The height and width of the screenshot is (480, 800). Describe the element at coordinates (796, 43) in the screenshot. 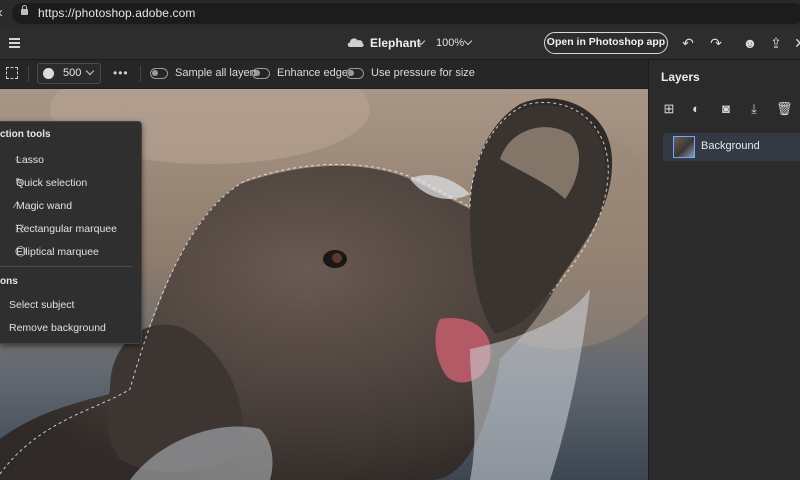

I see `close-icon: ✕` at that location.